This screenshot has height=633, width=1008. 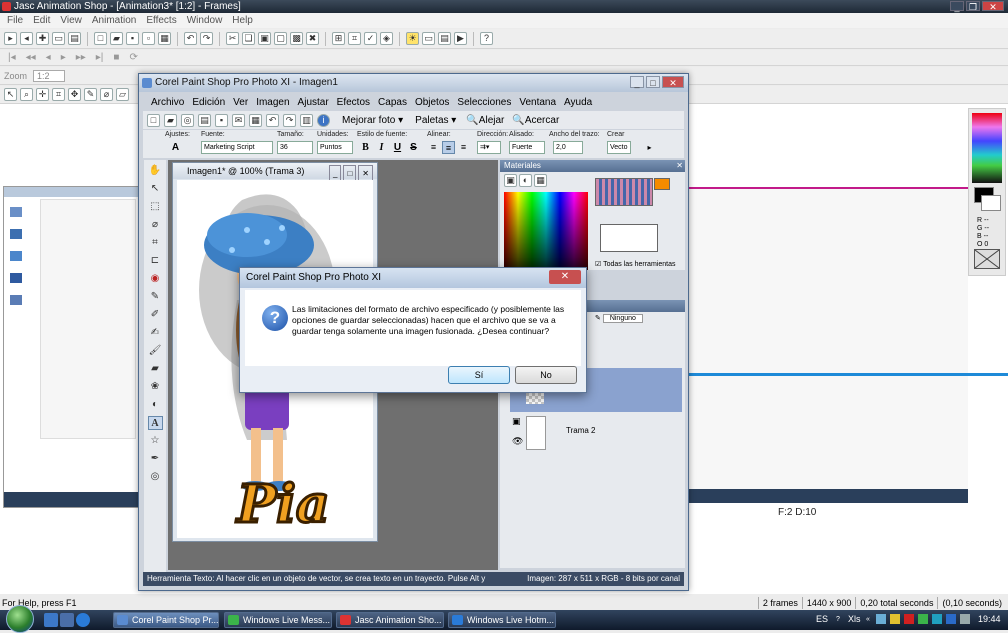 I want to click on new-file-icon: □, so click(x=100, y=38).